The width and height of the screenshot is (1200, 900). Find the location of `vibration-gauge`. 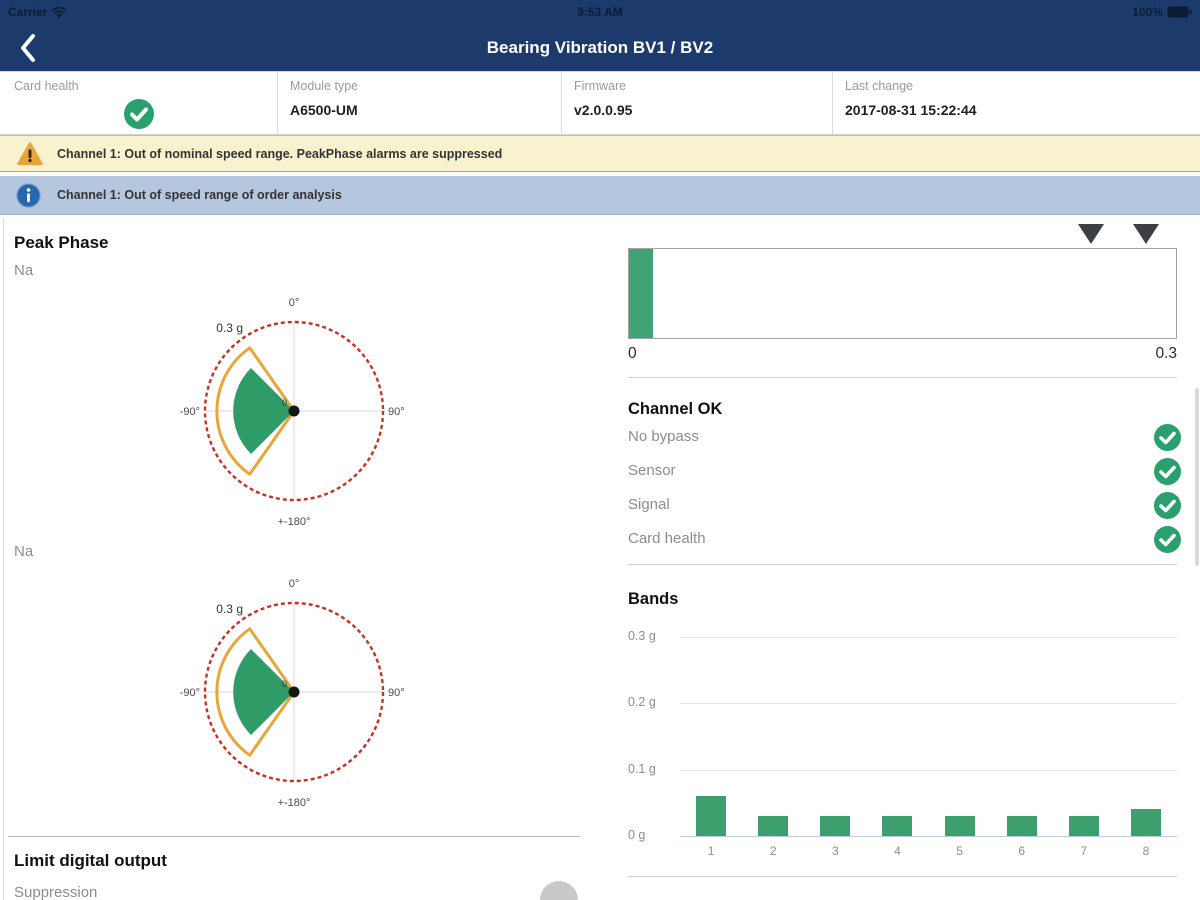

vibration-gauge is located at coordinates (902, 293).